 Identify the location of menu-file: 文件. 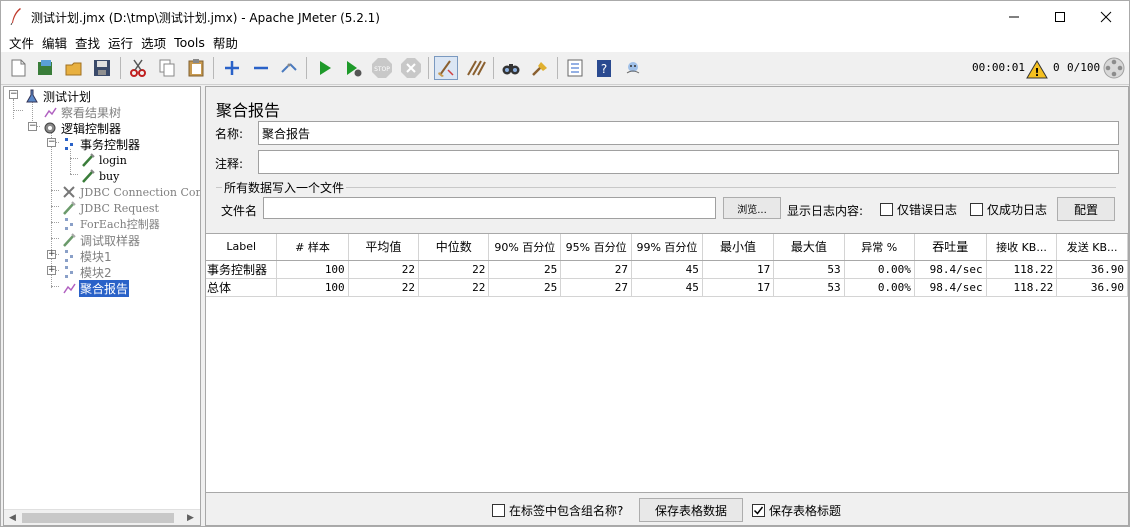
(21, 42).